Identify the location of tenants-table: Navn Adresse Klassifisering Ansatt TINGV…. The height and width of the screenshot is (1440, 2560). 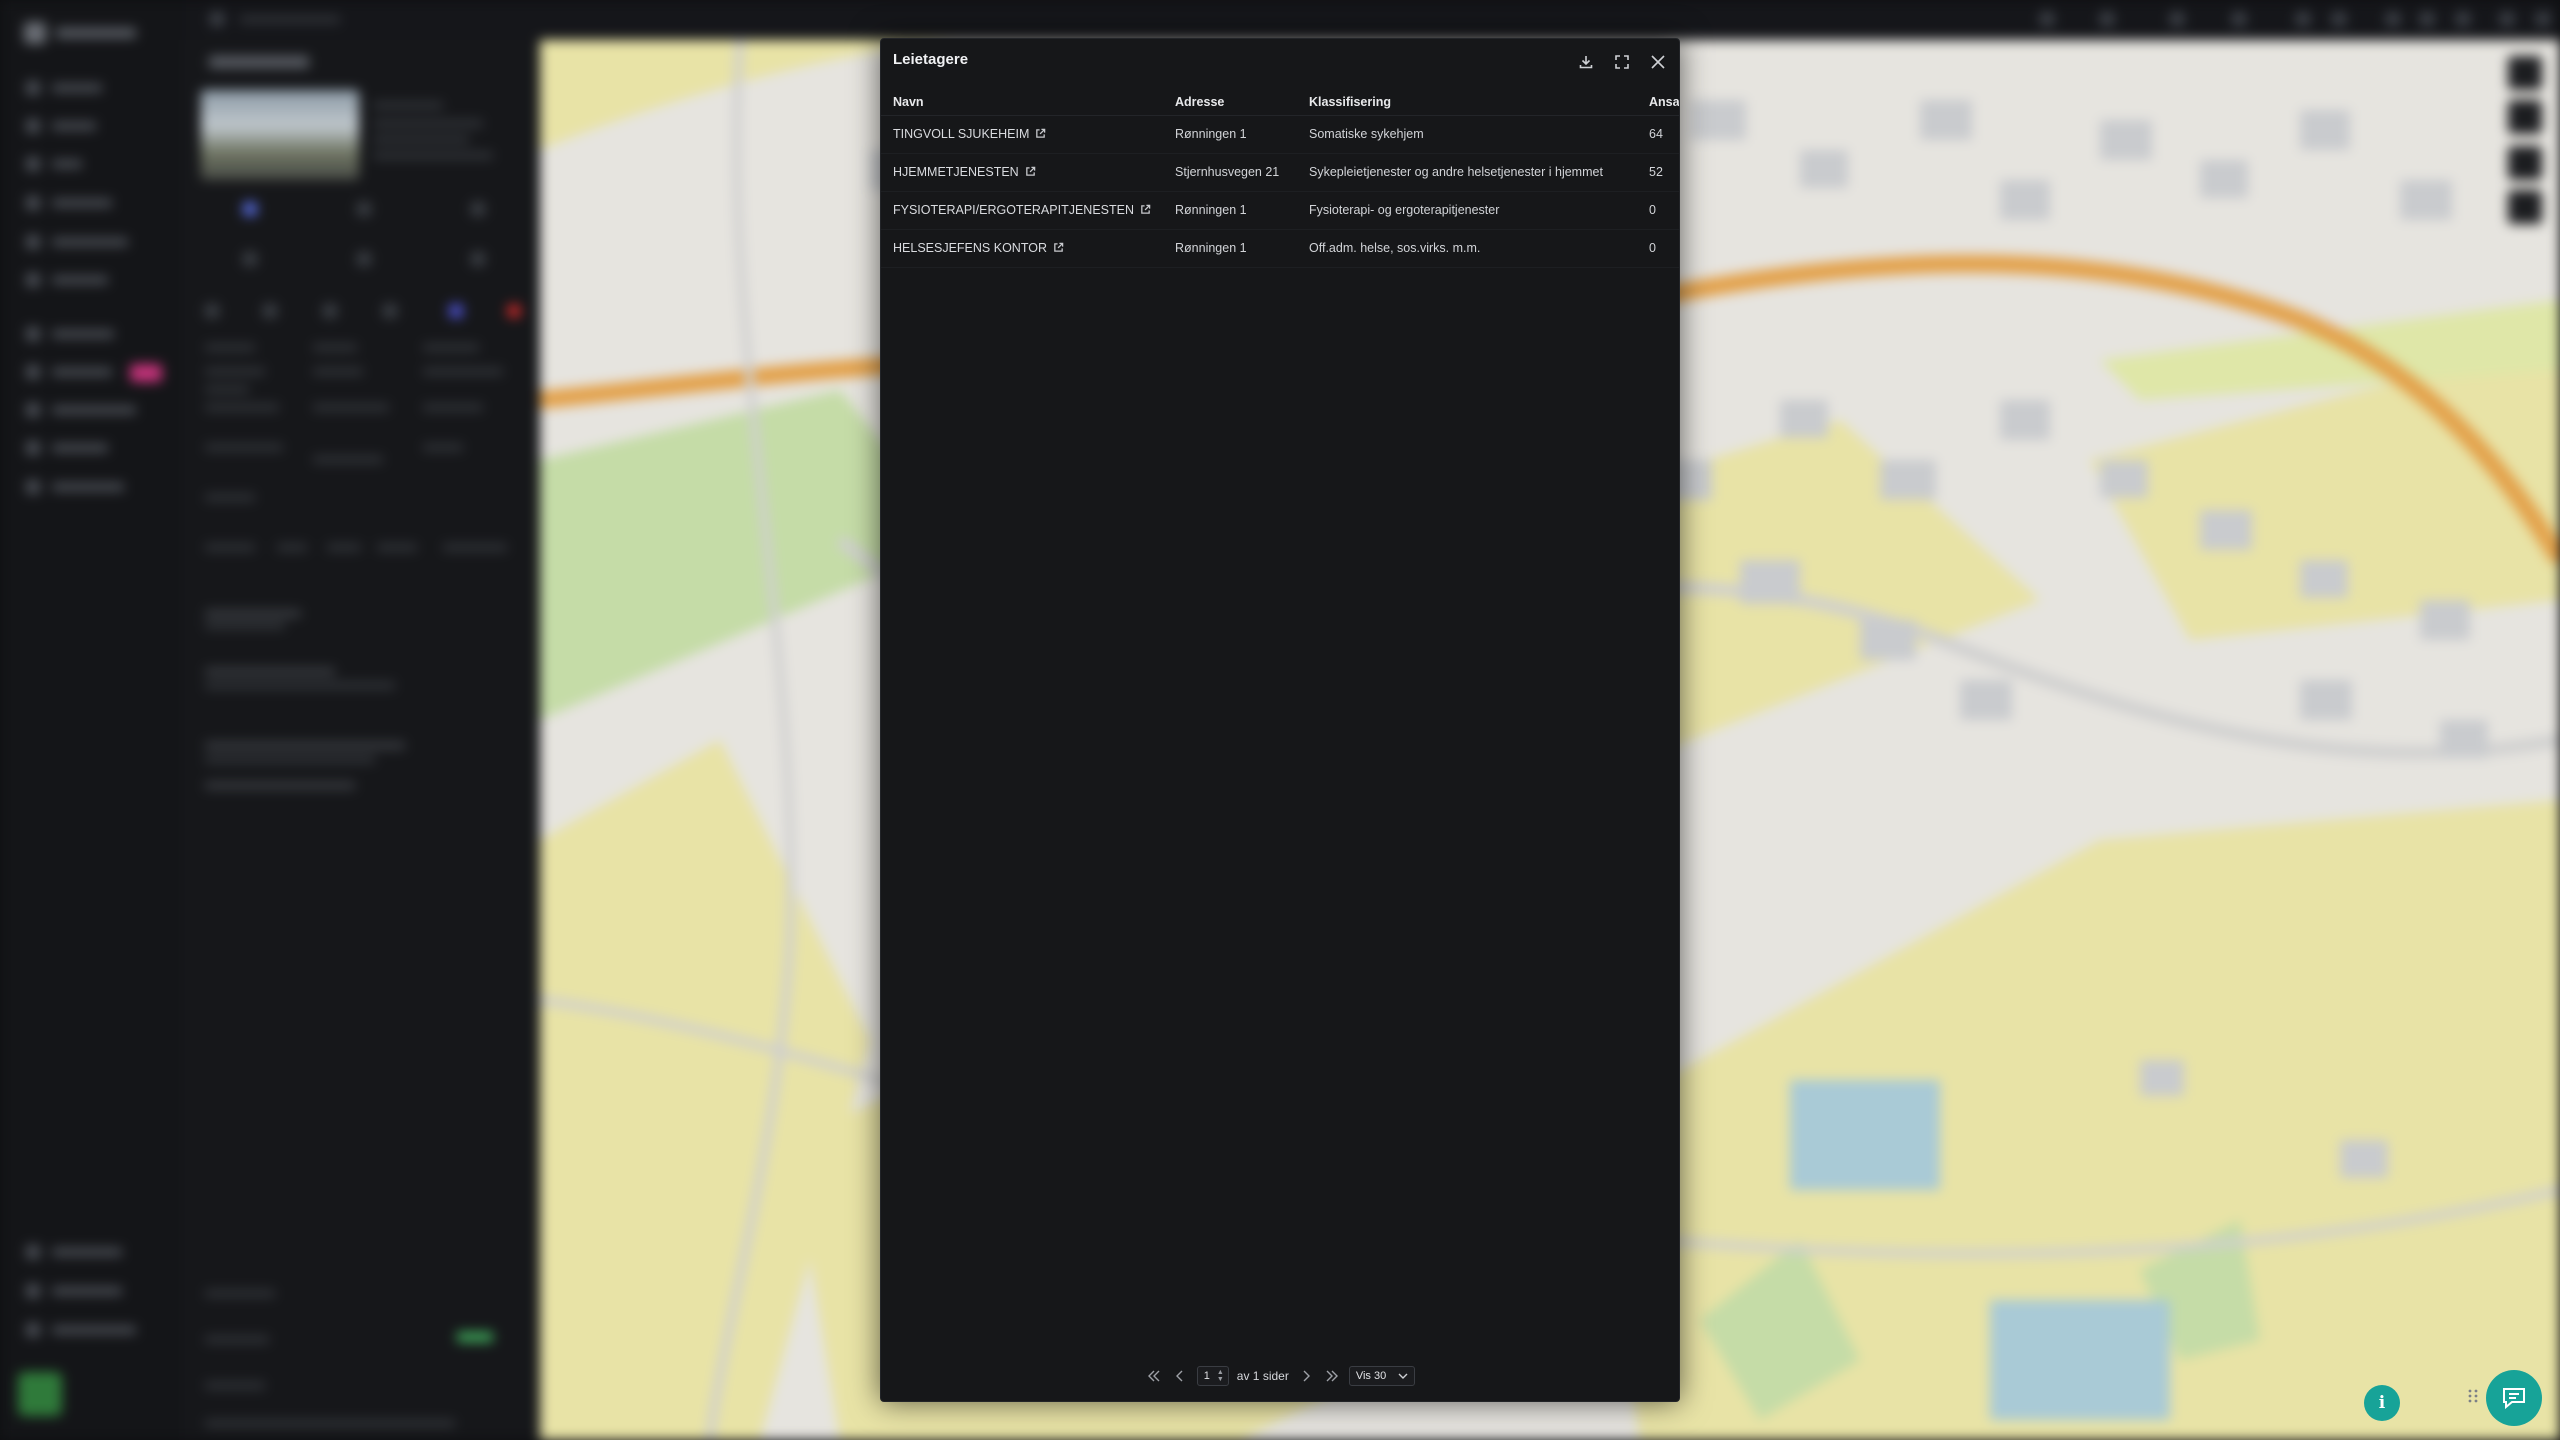
(1280, 178).